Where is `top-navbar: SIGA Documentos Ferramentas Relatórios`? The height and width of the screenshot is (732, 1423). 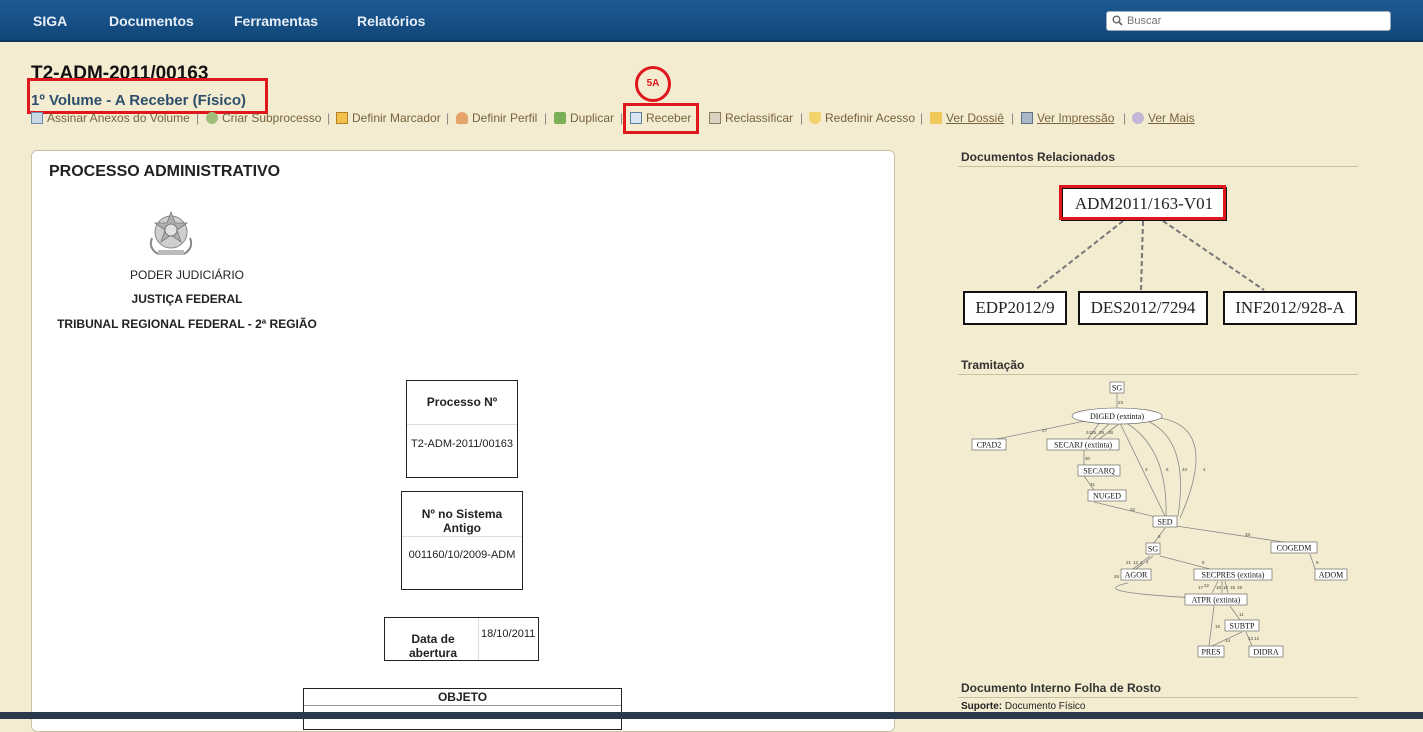 top-navbar: SIGA Documentos Ferramentas Relatórios is located at coordinates (711, 21).